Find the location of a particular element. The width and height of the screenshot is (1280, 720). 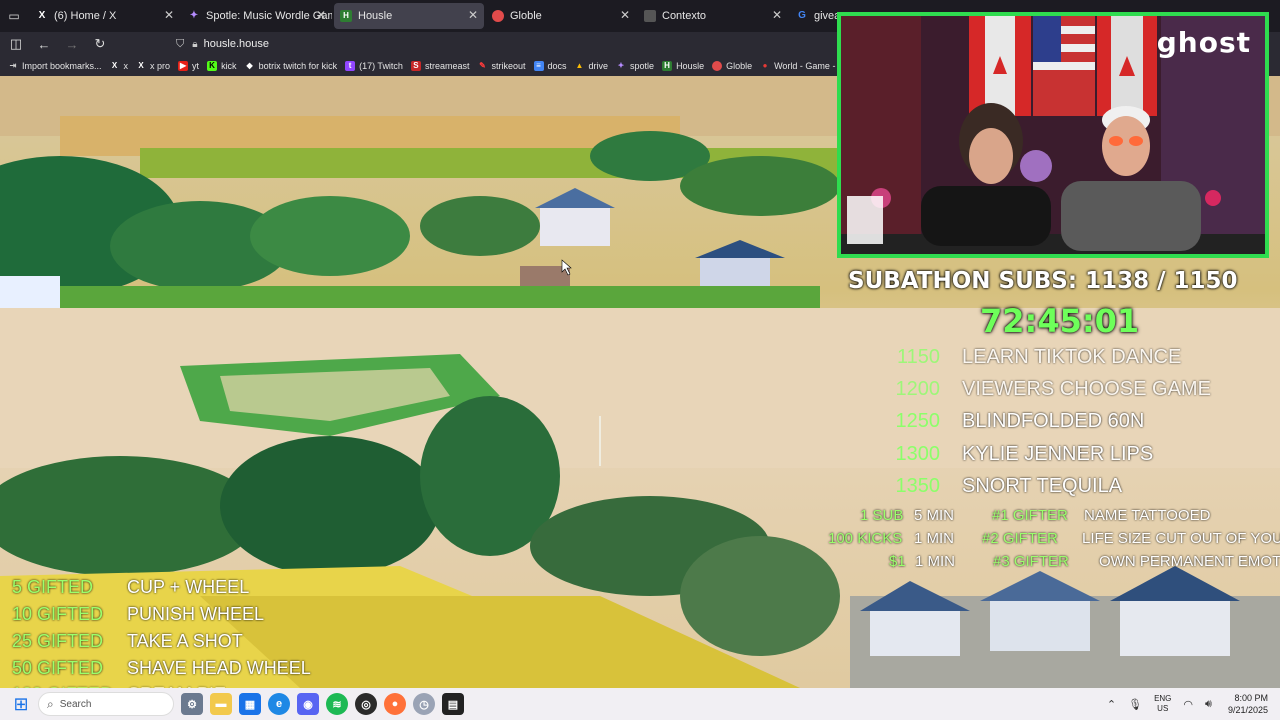

goal-number: 1200 is located at coordinates (918, 389).